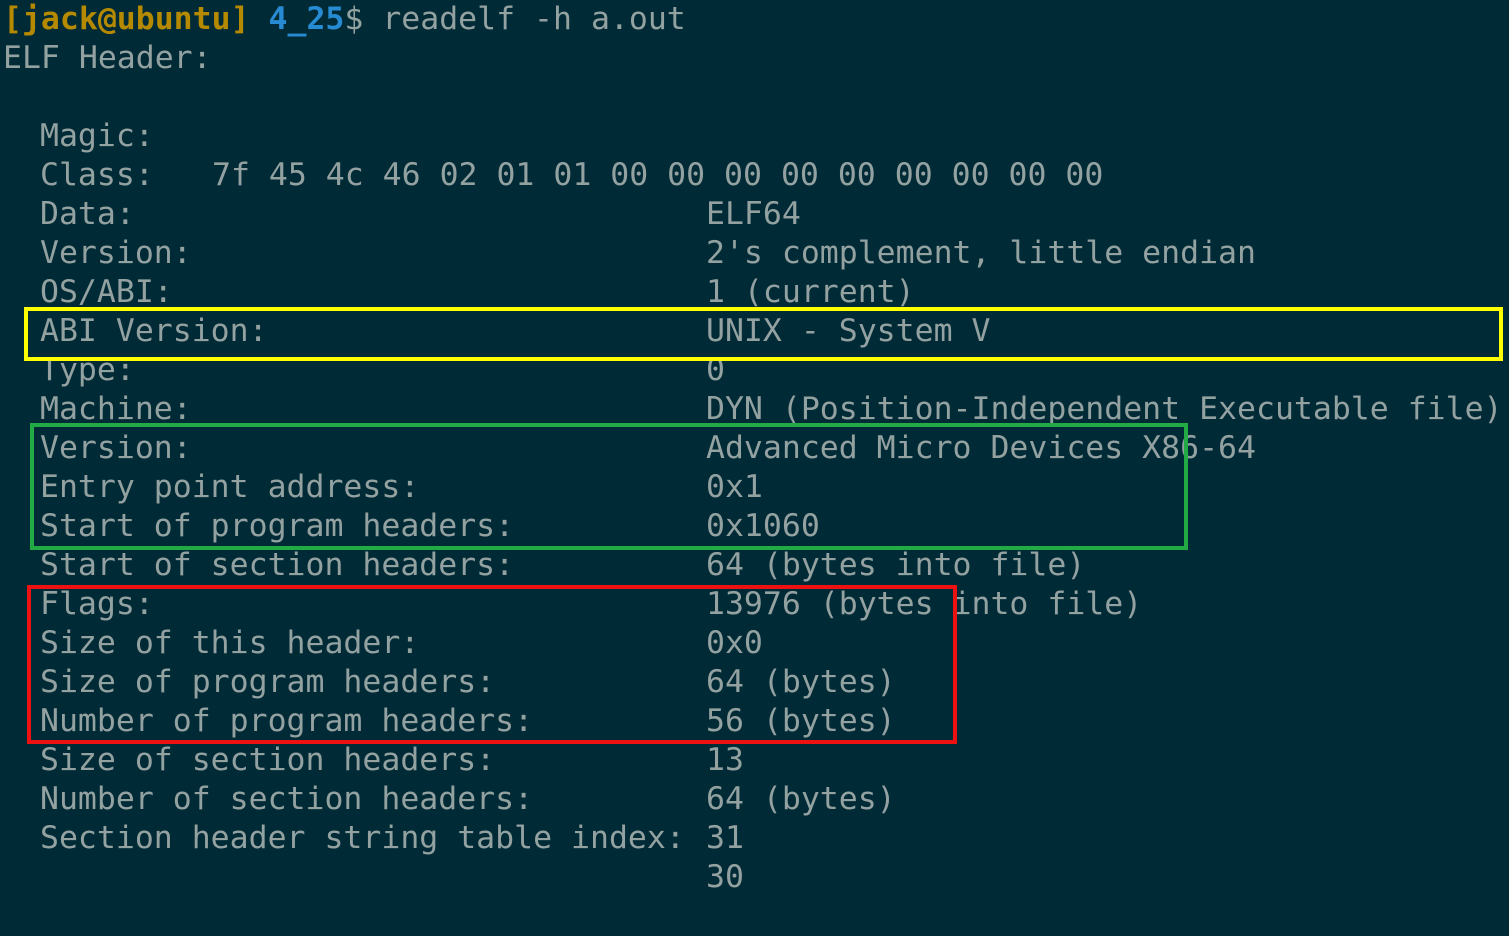  What do you see at coordinates (756, 603) in the screenshot?
I see `header-row-flags: Flags: 0x0` at bounding box center [756, 603].